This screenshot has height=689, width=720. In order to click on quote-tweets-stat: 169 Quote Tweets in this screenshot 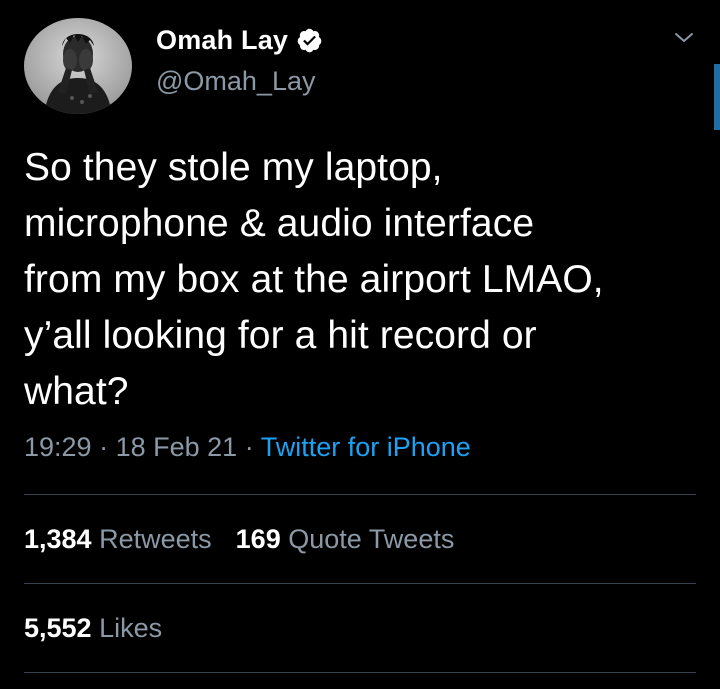, I will do `click(345, 539)`.